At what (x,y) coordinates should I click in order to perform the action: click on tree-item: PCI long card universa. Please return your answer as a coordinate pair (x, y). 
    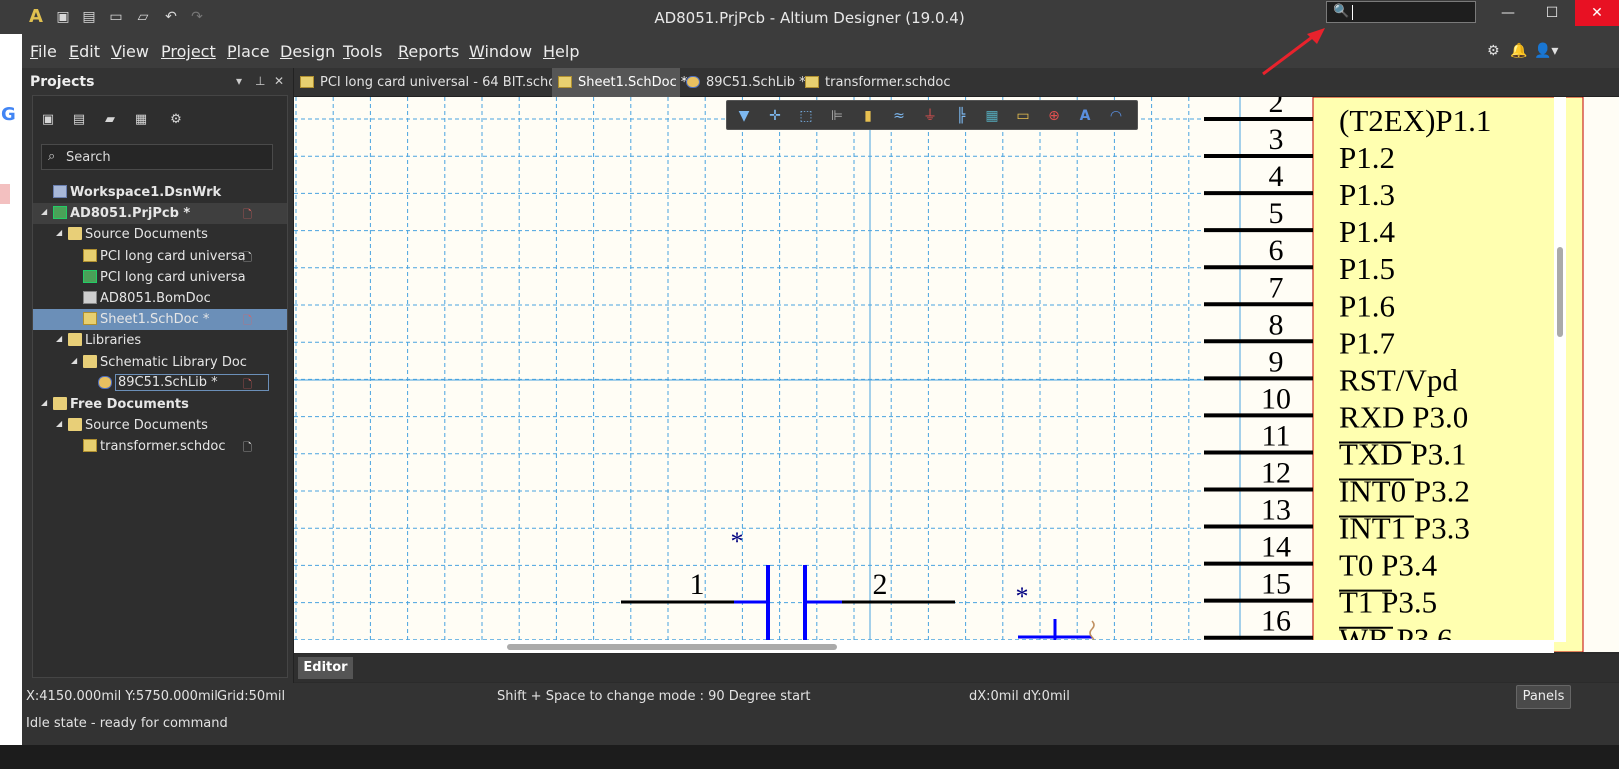
    Looking at the image, I should click on (160, 277).